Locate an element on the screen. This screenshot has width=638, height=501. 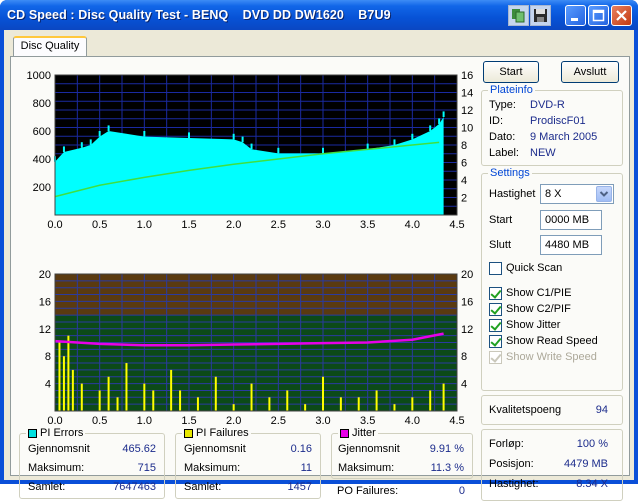
save-icon is located at coordinates (540, 15).